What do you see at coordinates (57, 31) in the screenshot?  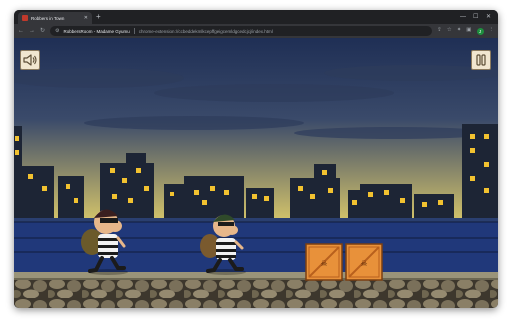 I see `extension-icon: ⚙` at bounding box center [57, 31].